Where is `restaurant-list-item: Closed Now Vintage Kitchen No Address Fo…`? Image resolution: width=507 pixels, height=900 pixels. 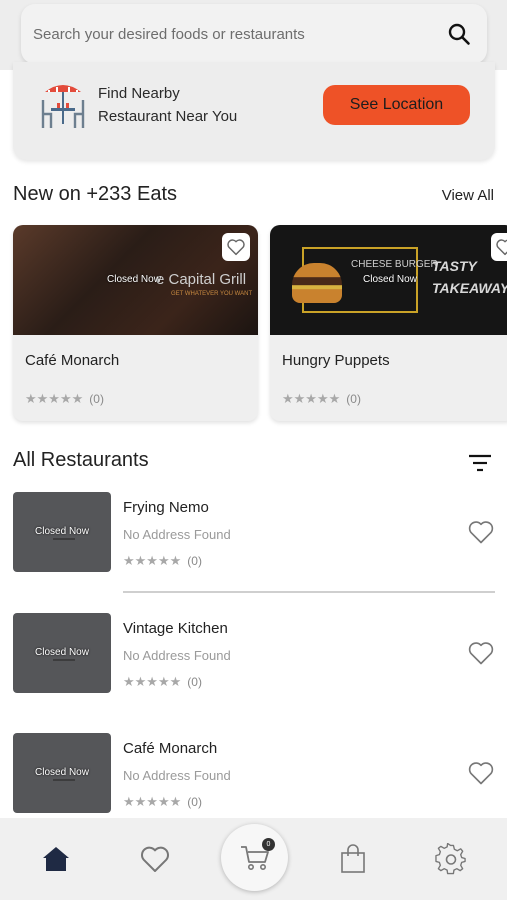
restaurant-list-item: Closed Now Vintage Kitchen No Address Fo… is located at coordinates (254, 653).